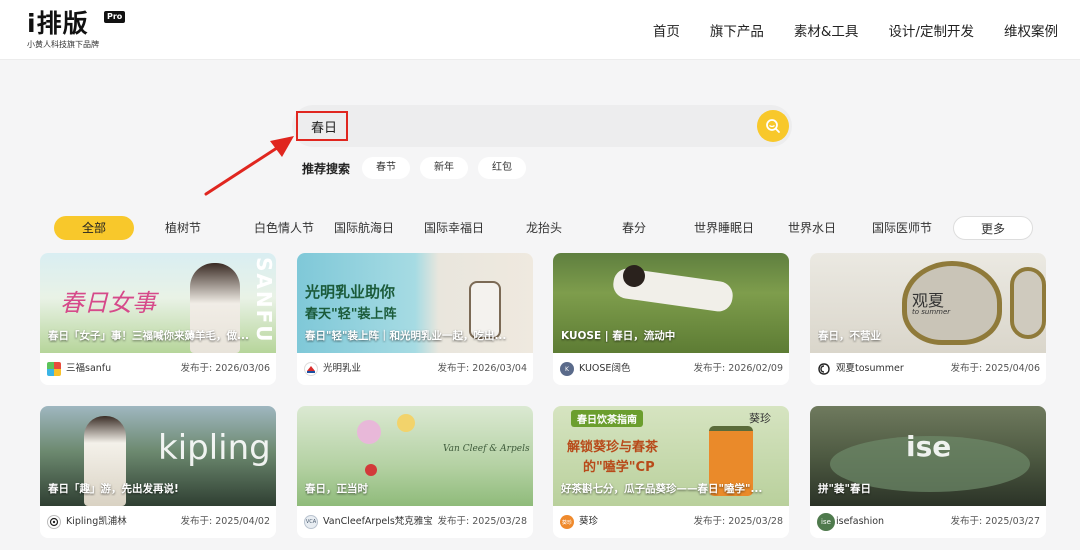 This screenshot has height=550, width=1080. I want to click on author-name: 观夏tosummer, so click(870, 368).